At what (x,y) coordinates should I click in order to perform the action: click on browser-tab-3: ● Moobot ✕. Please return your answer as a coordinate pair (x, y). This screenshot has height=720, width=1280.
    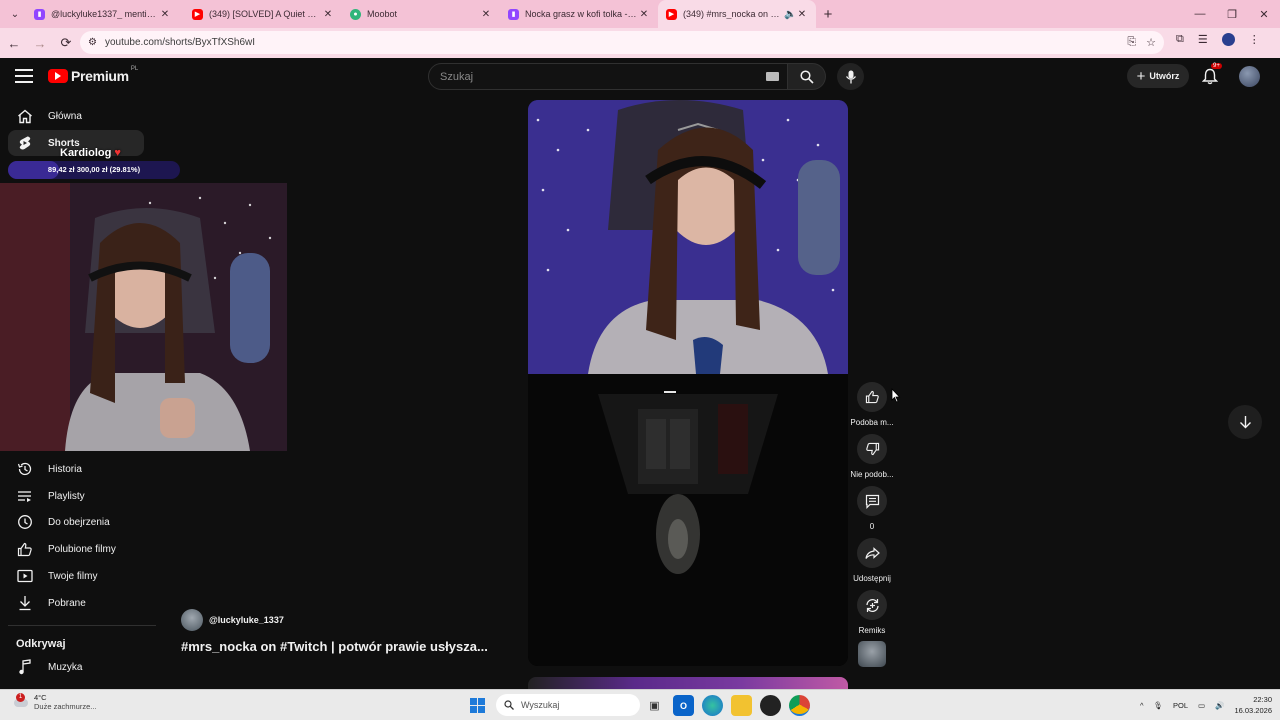
    Looking at the image, I should click on (421, 14).